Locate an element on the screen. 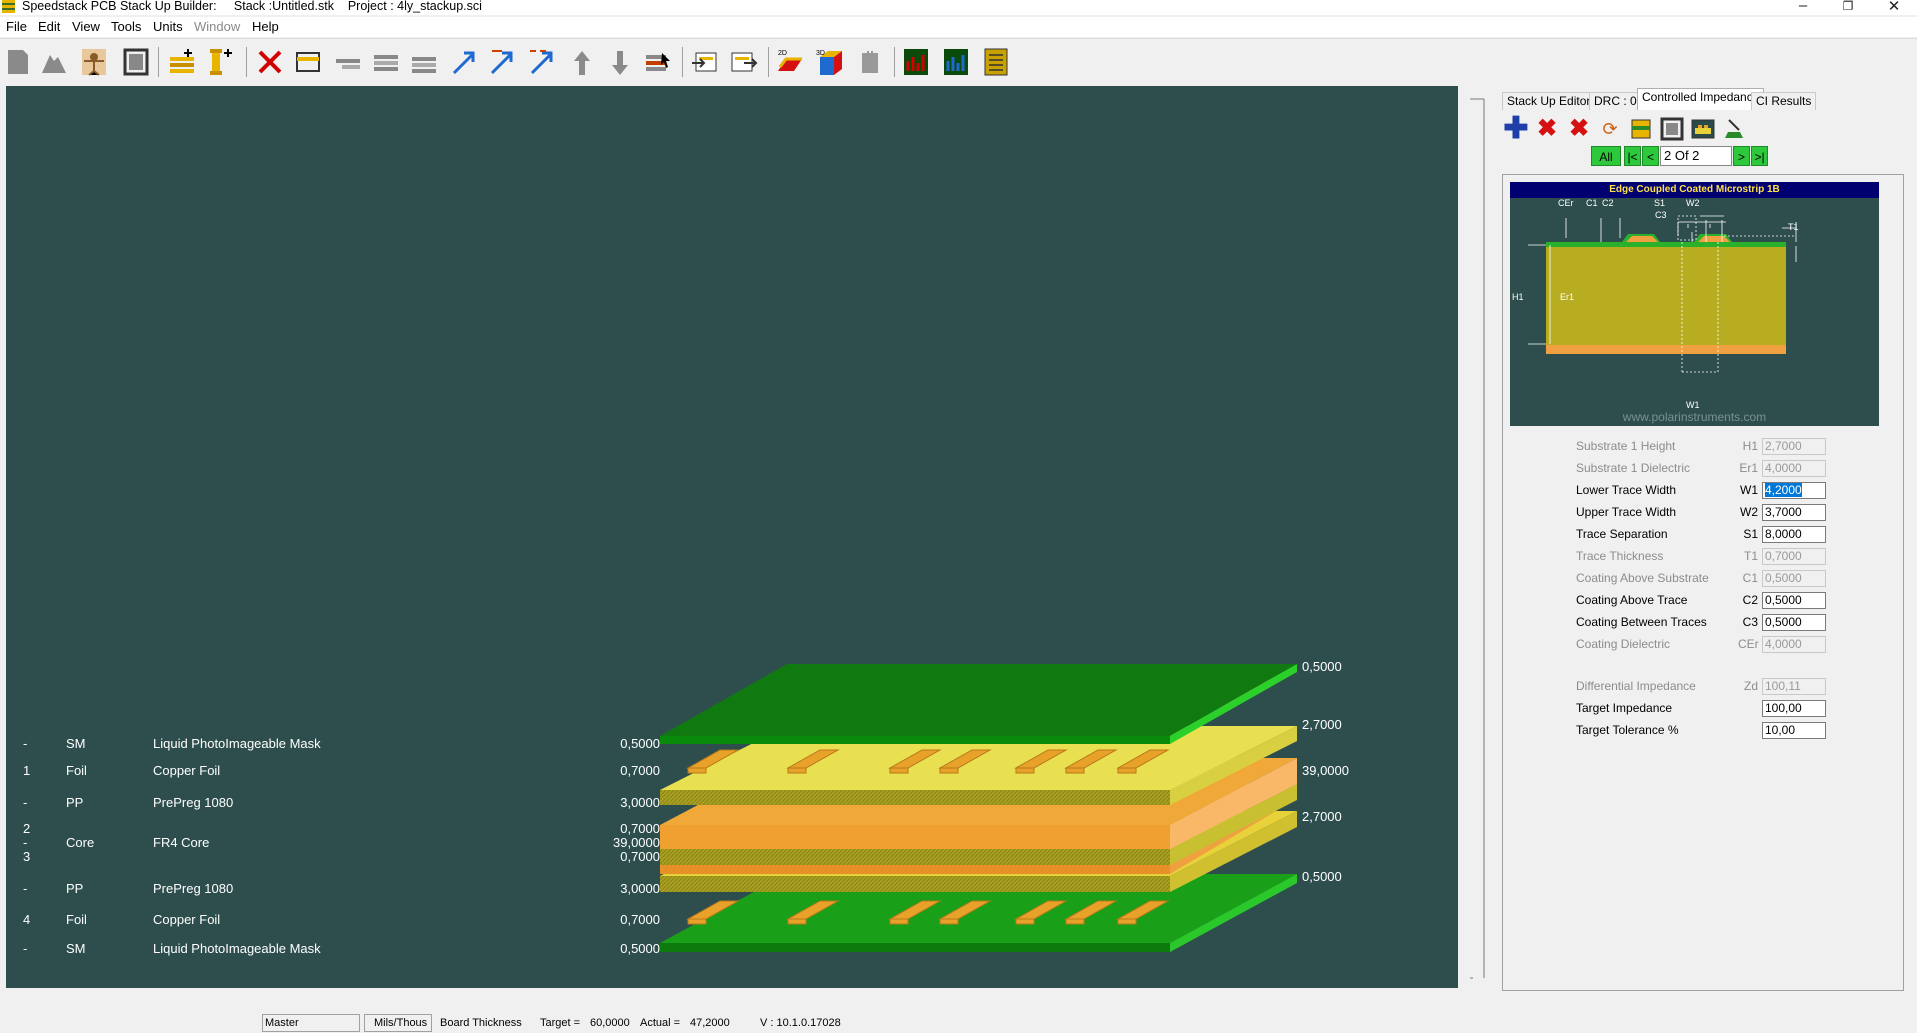 Image resolution: width=1917 pixels, height=1033 pixels. menu-window: Window is located at coordinates (217, 26).